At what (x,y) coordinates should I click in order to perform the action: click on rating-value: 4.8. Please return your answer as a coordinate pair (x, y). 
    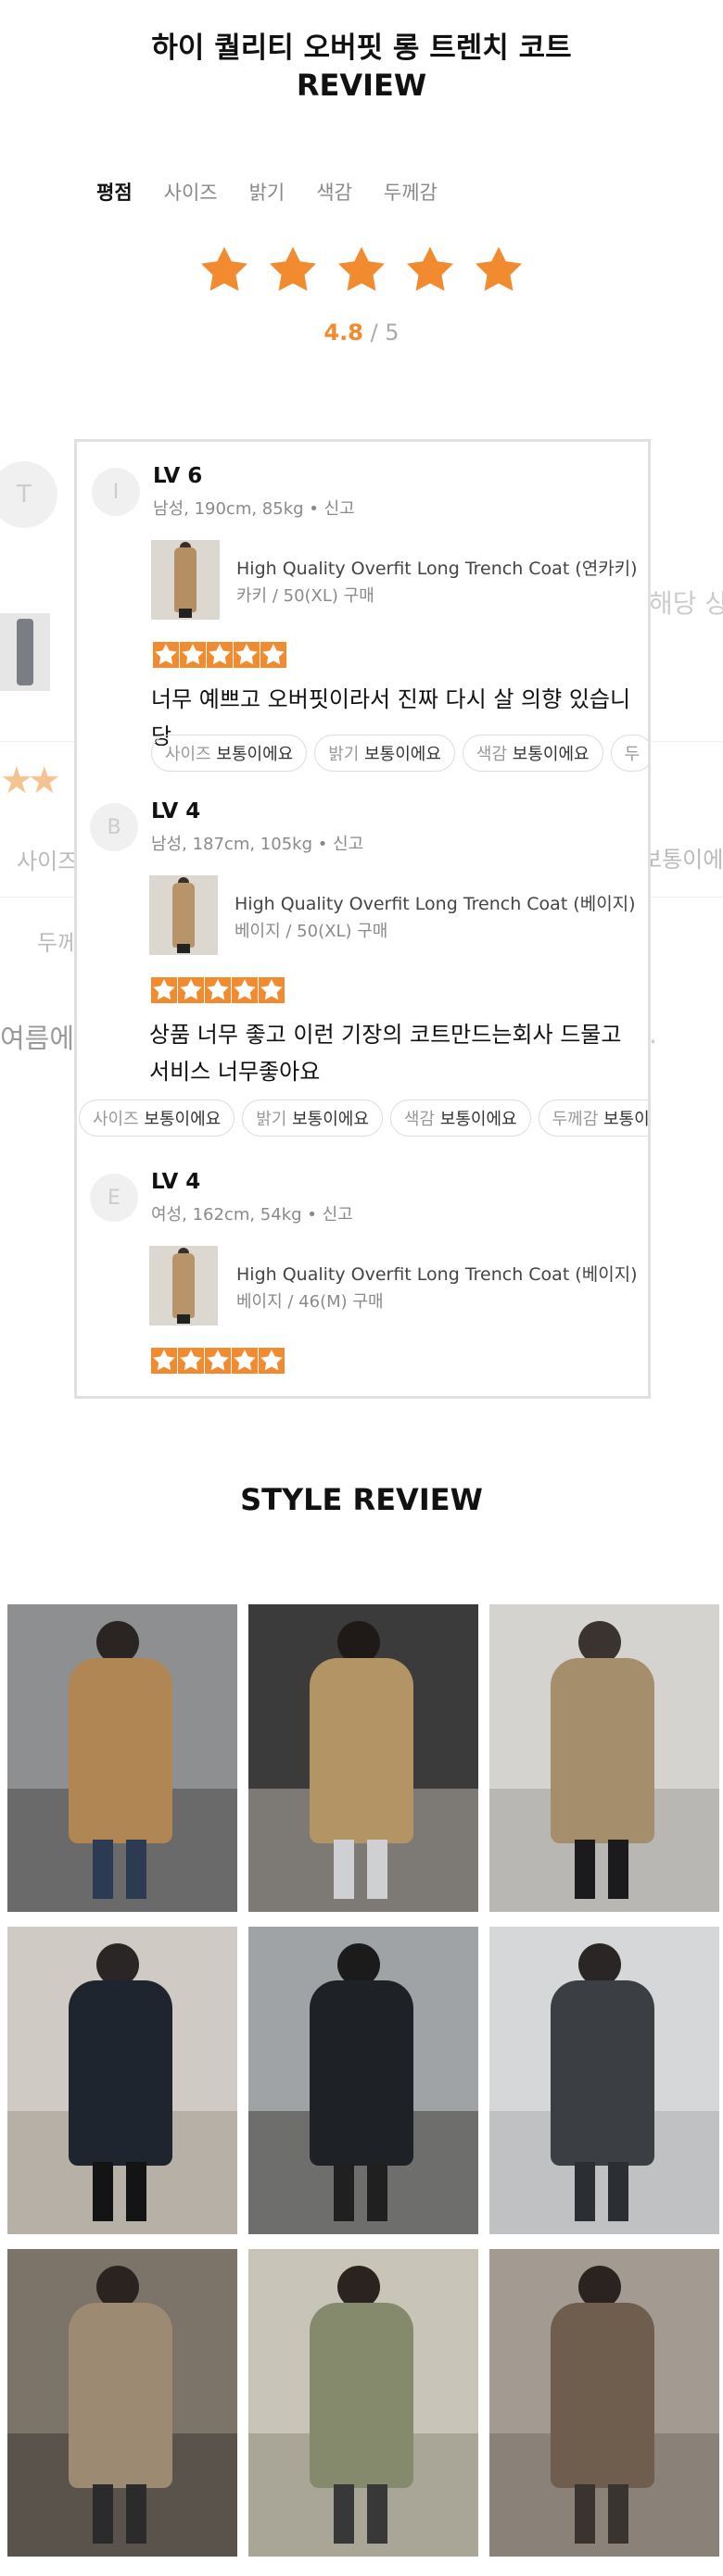
    Looking at the image, I should click on (343, 333).